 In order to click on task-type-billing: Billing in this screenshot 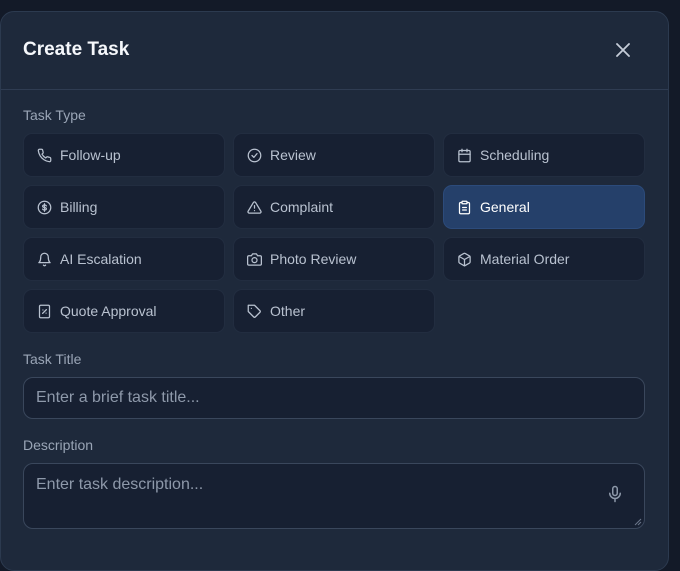, I will do `click(124, 207)`.